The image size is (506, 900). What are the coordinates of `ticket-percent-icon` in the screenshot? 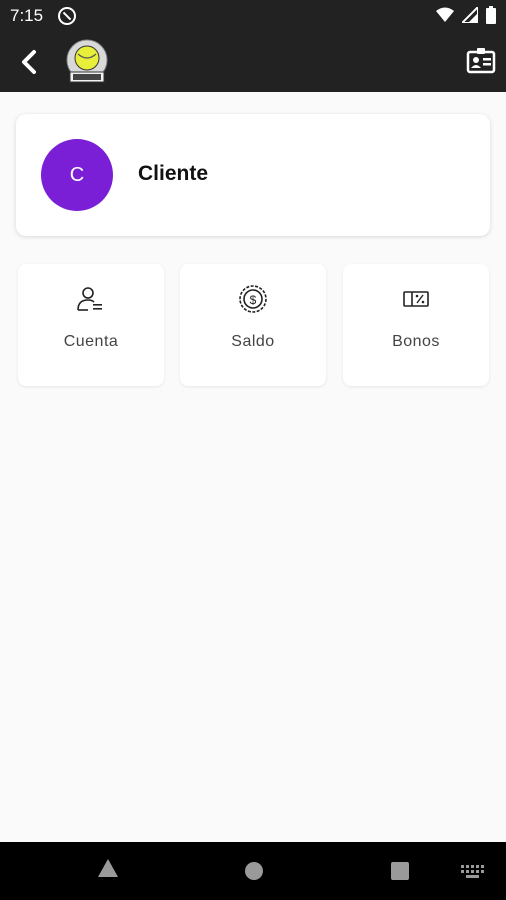 It's located at (416, 299).